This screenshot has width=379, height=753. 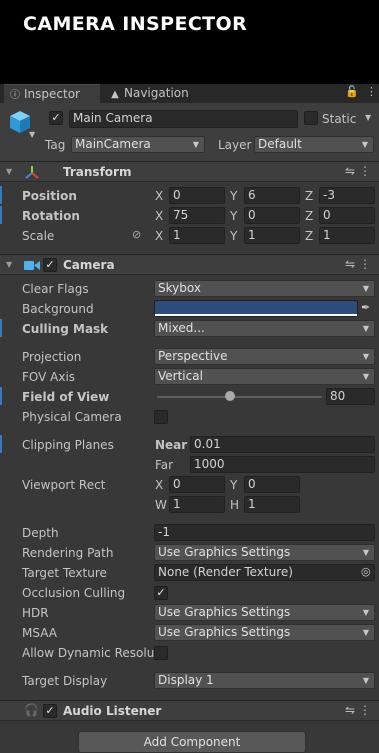 I want to click on field-of-view-slider-track, so click(x=239, y=397).